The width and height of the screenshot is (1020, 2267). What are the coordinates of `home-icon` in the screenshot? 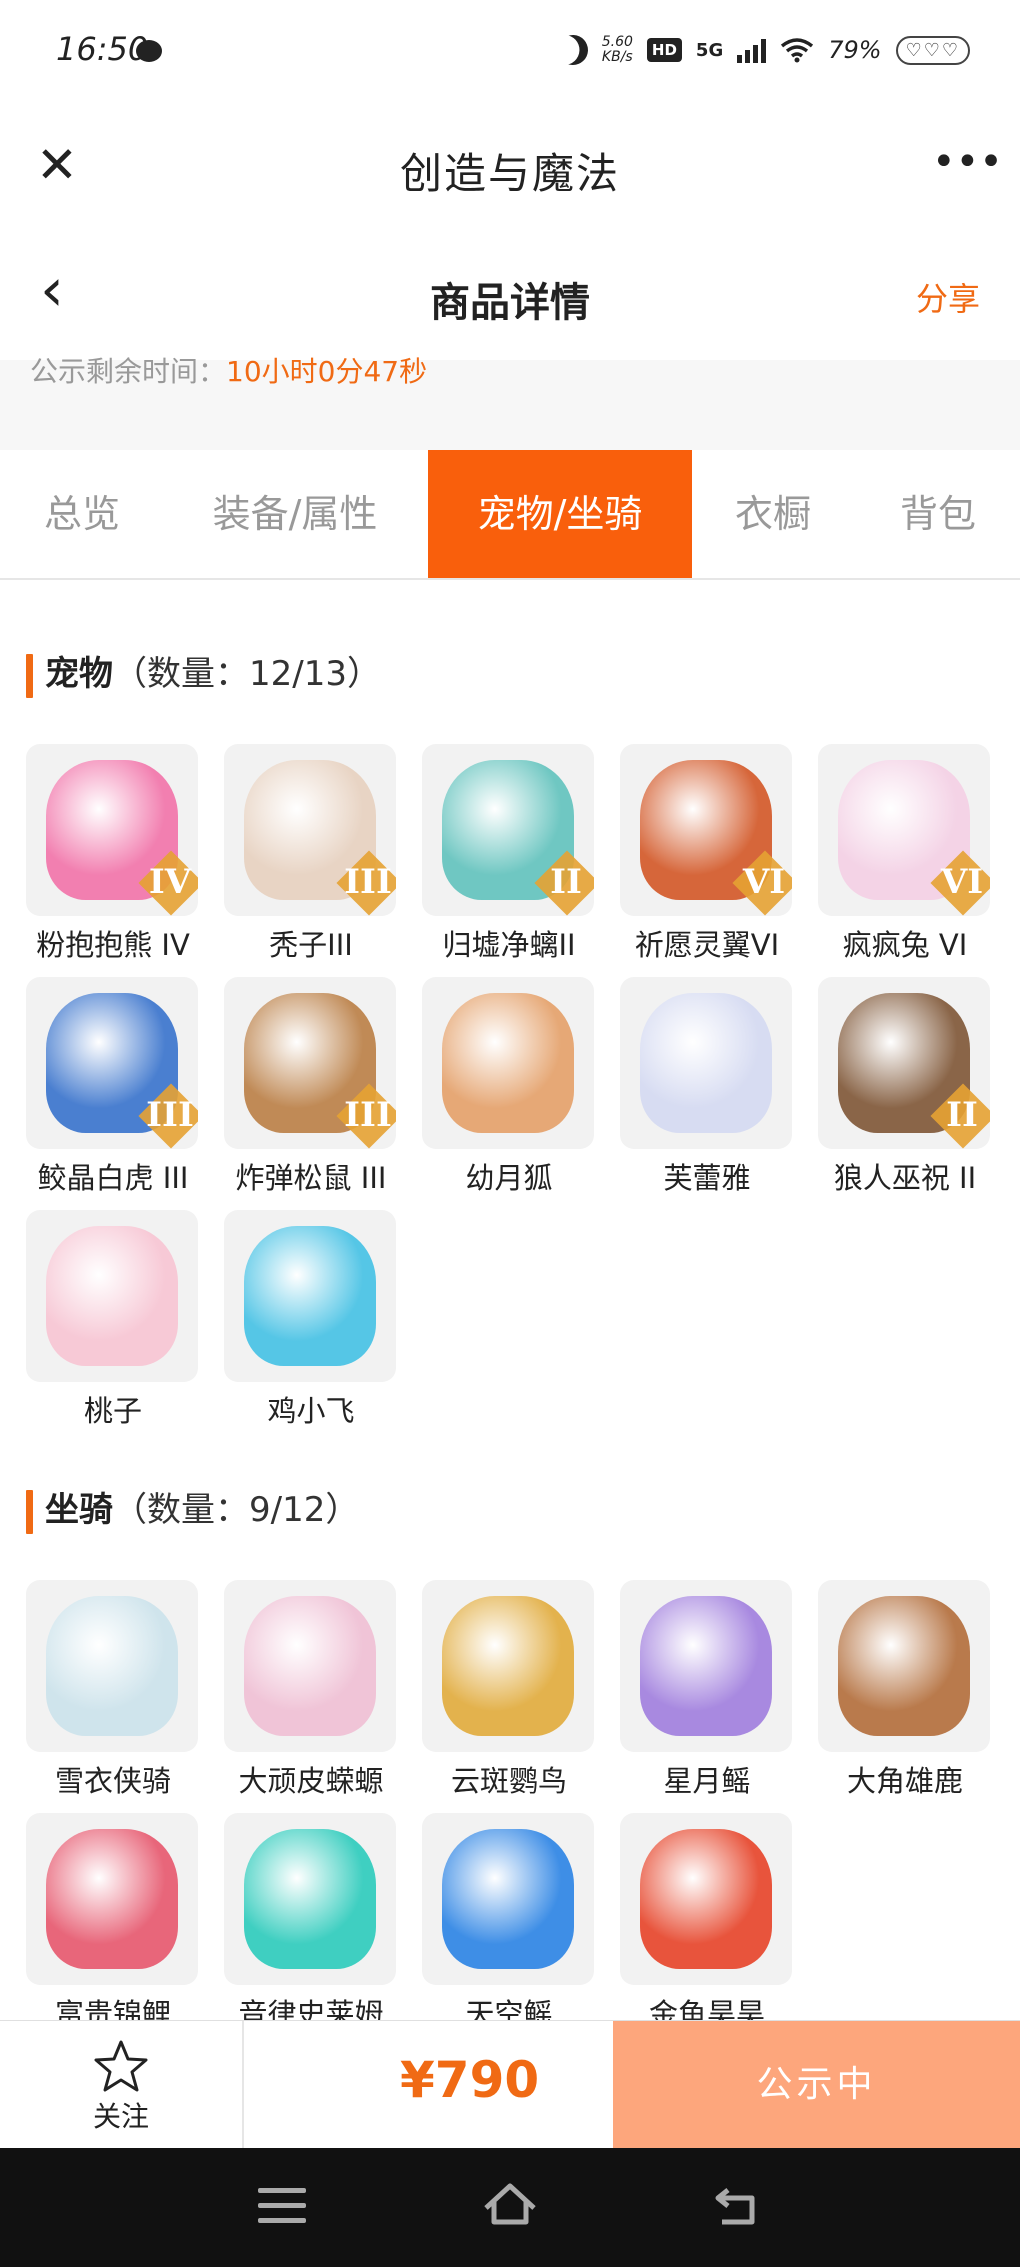 It's located at (510, 2206).